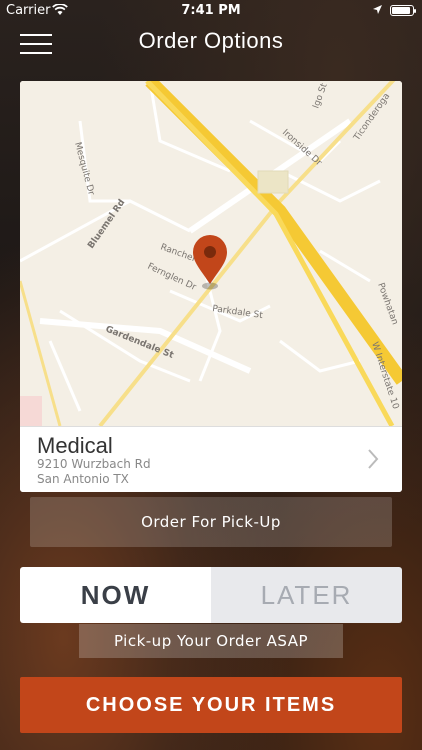 This screenshot has width=422, height=750. What do you see at coordinates (83, 479) in the screenshot?
I see `location-address-line2: San Antonio TX` at bounding box center [83, 479].